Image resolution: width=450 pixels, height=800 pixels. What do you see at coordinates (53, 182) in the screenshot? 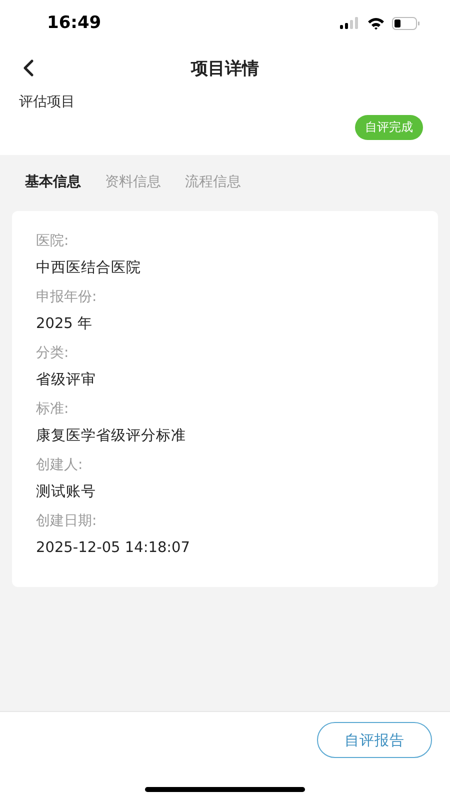
I see `tab: 基本信息` at bounding box center [53, 182].